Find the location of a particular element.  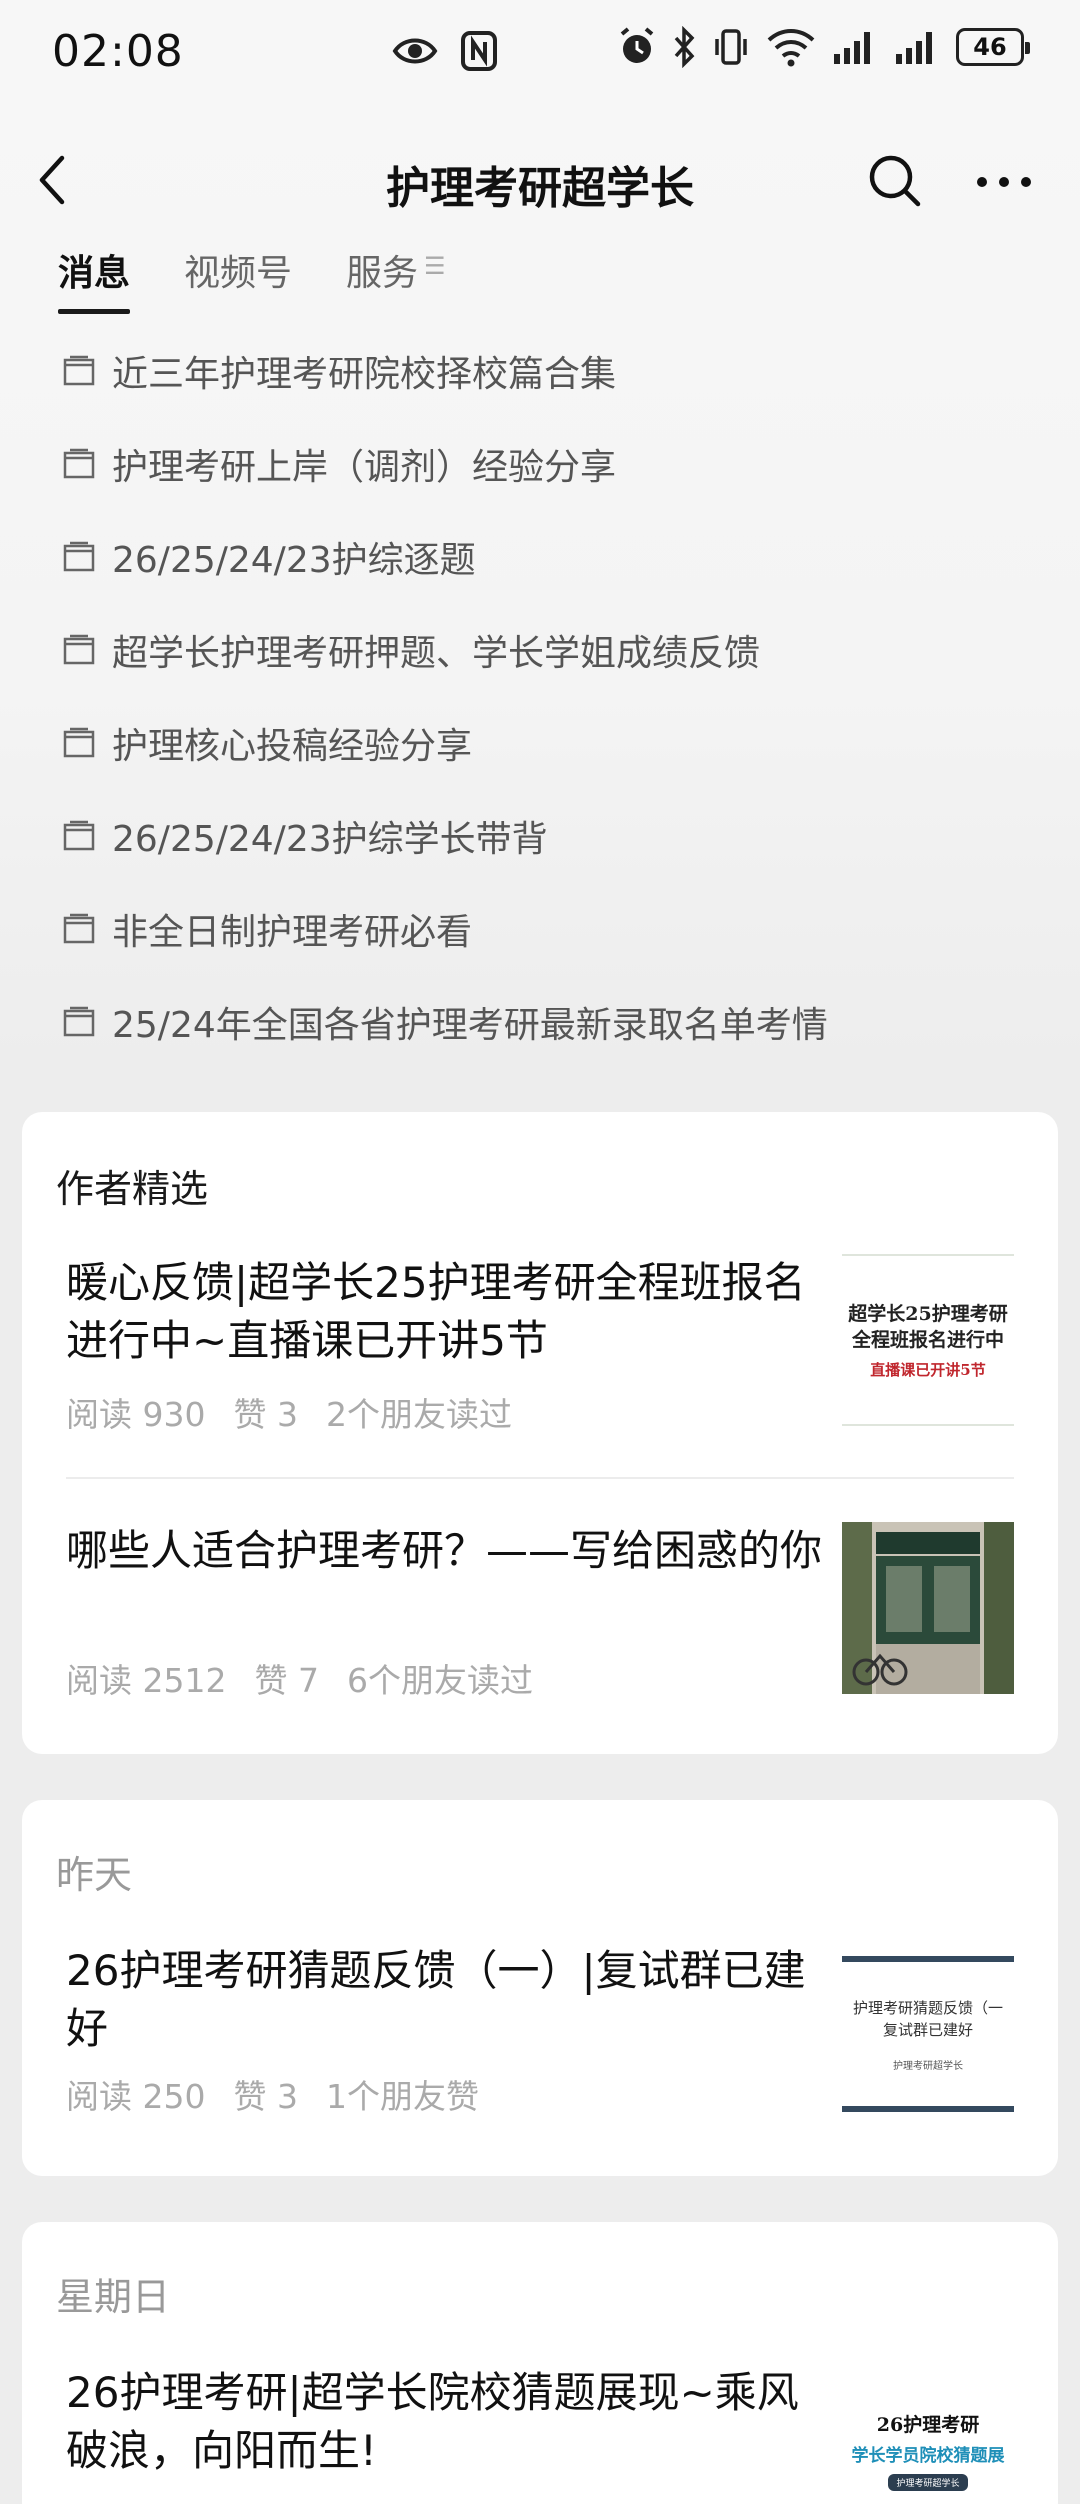

article-thumbnail: 护理考研猜题反馈（一 复试群已建好 护理考研超学长 is located at coordinates (928, 2034).